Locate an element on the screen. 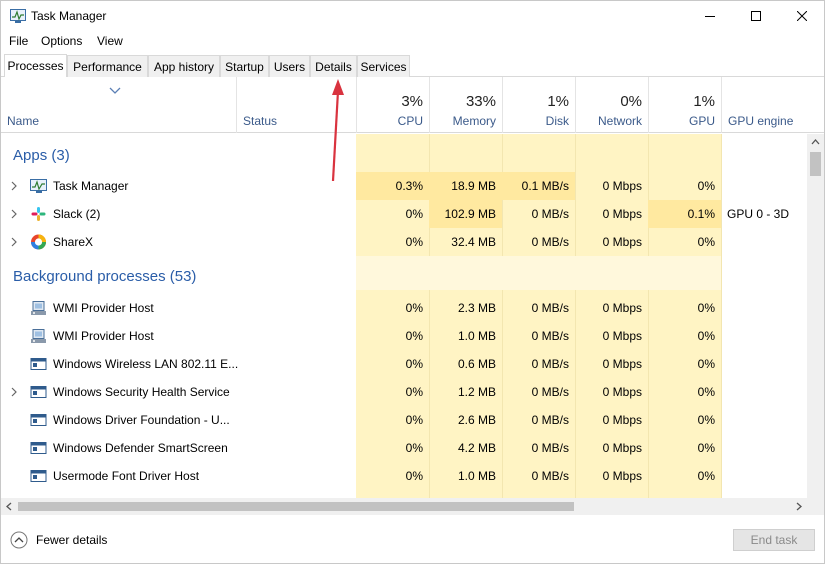 This screenshot has height=564, width=825. vertical-scroll-thumb is located at coordinates (815, 164).